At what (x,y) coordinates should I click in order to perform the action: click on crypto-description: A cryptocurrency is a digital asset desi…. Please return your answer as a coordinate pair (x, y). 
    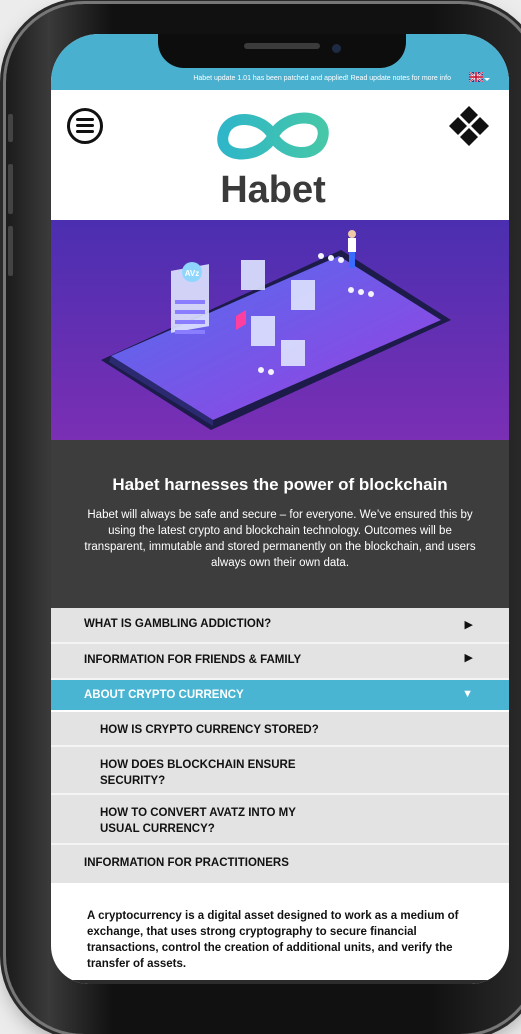
    Looking at the image, I should click on (273, 940).